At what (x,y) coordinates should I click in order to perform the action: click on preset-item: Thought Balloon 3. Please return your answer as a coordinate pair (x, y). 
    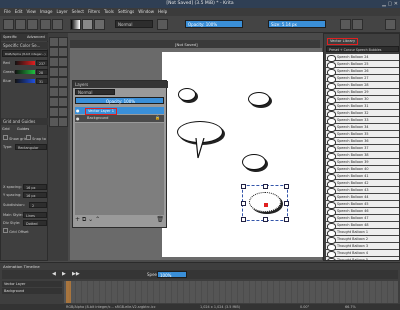
    Looking at the image, I should click on (362, 247).